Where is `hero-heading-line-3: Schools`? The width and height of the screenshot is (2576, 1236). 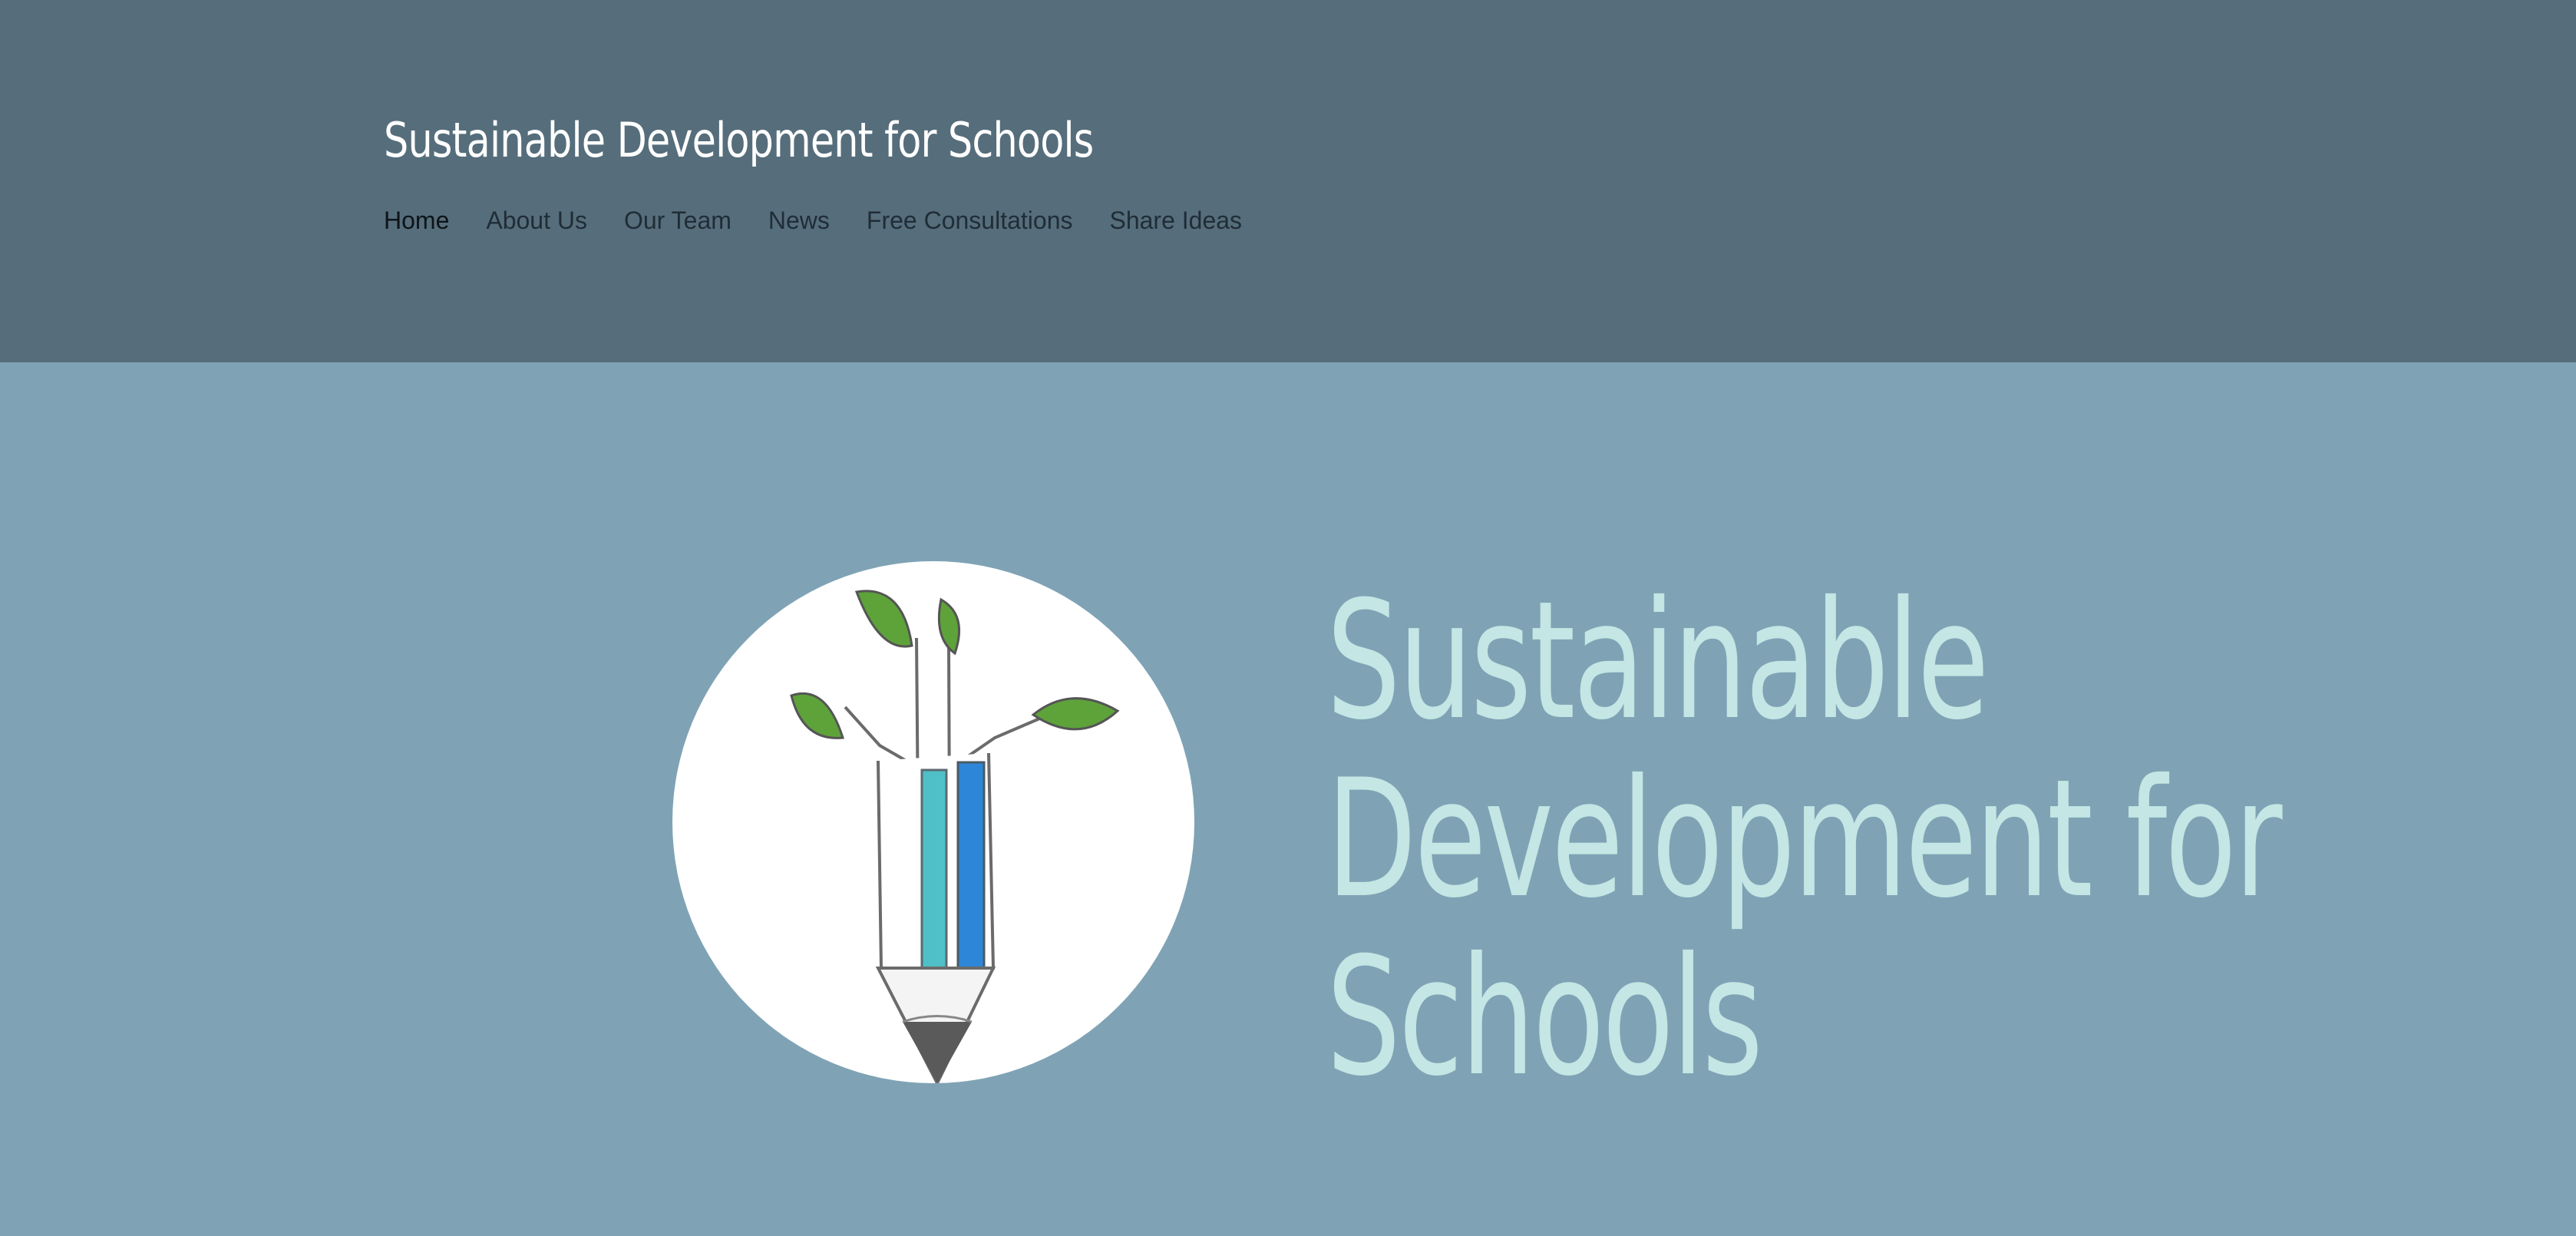
hero-heading-line-3: Schools is located at coordinates (1544, 1017).